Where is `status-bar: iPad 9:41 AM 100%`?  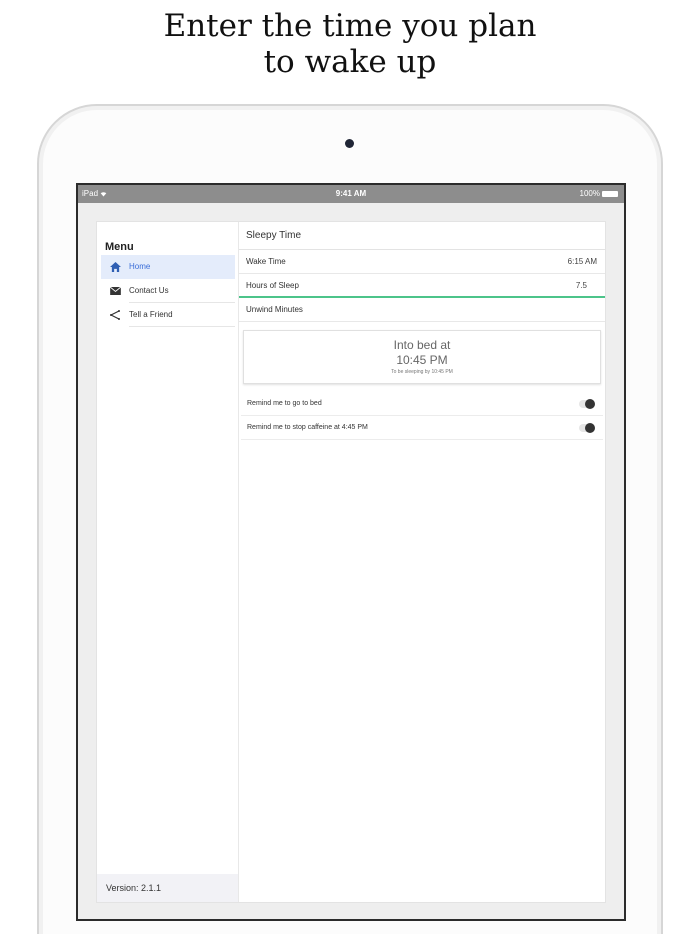 status-bar: iPad 9:41 AM 100% is located at coordinates (351, 194).